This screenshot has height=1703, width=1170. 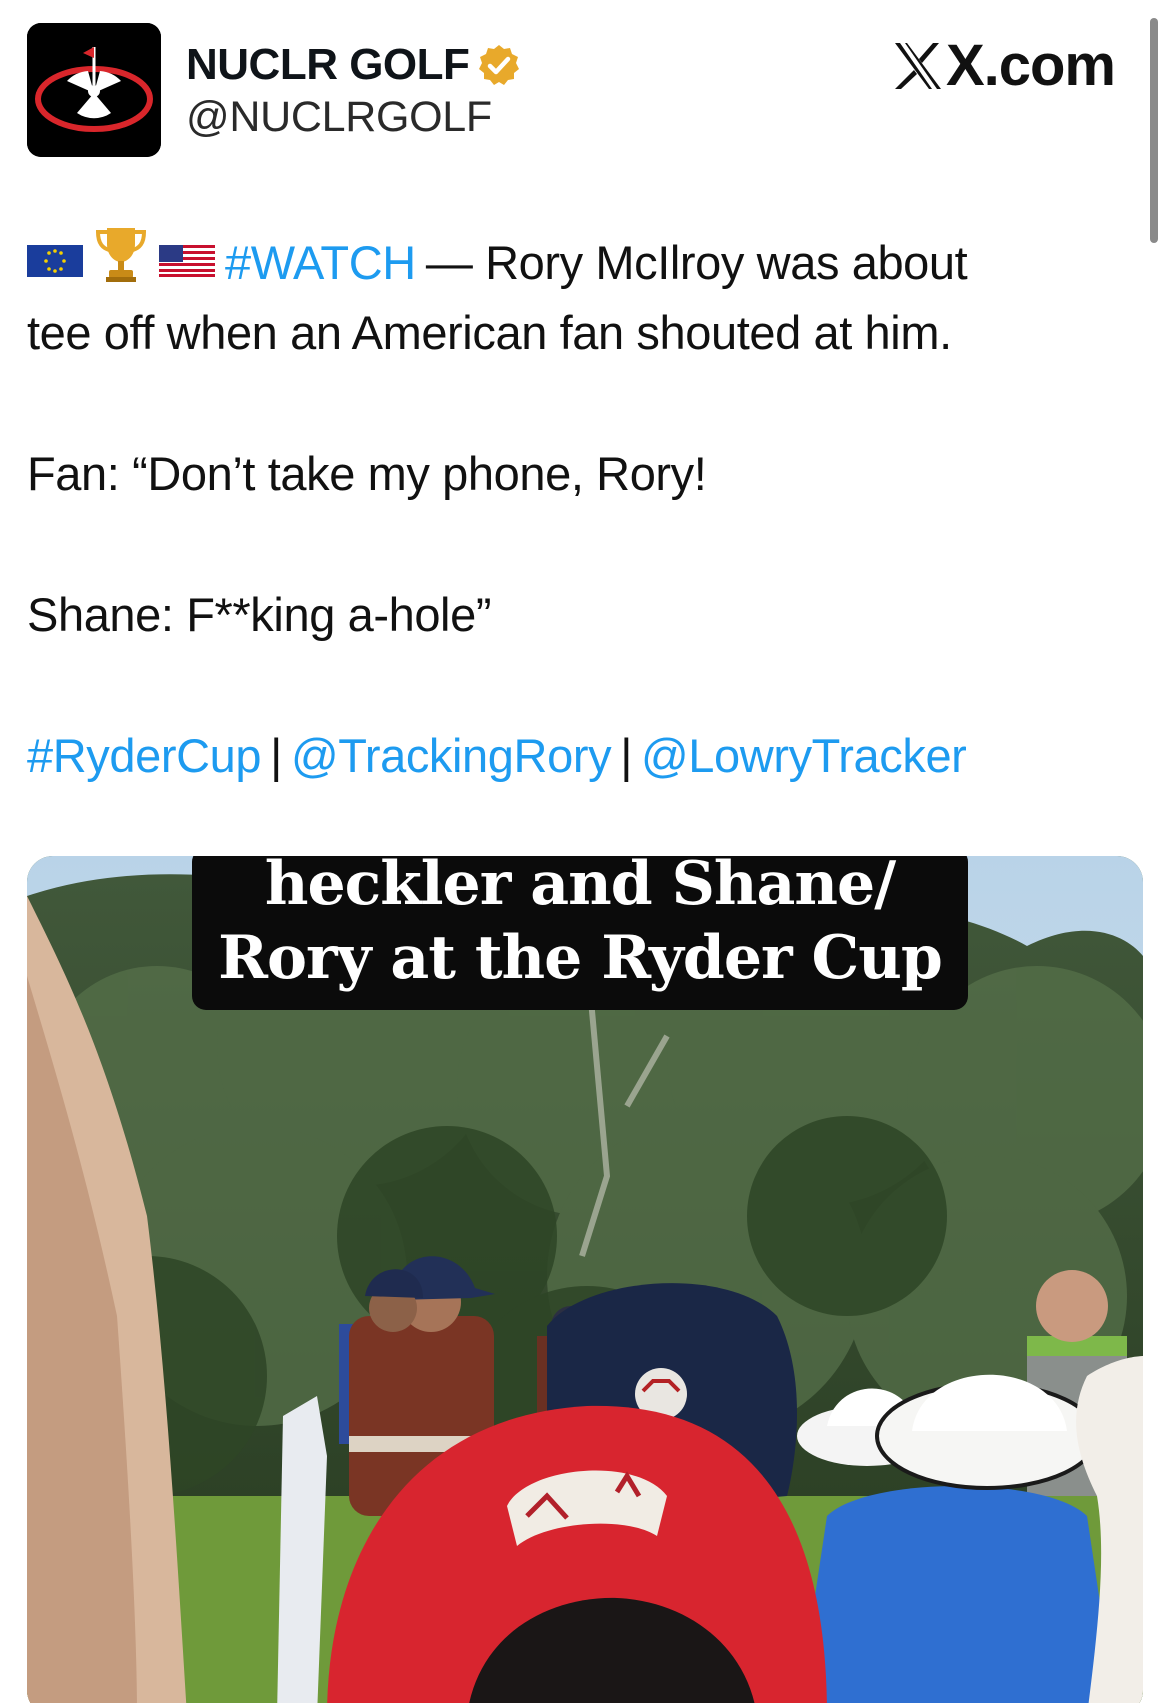 I want to click on hashtag-watch-link: #WATCH, so click(x=320, y=263).